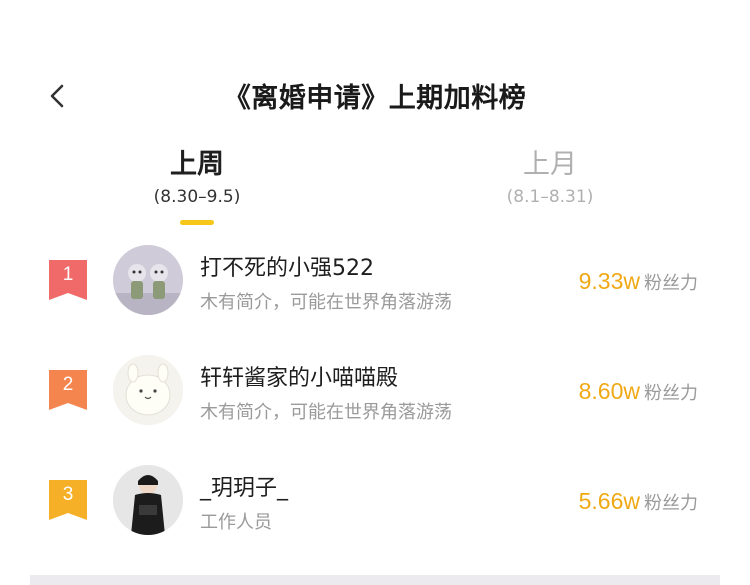 This screenshot has height=585, width=750. What do you see at coordinates (609, 391) in the screenshot?
I see `fan-power-value: 8.60w` at bounding box center [609, 391].